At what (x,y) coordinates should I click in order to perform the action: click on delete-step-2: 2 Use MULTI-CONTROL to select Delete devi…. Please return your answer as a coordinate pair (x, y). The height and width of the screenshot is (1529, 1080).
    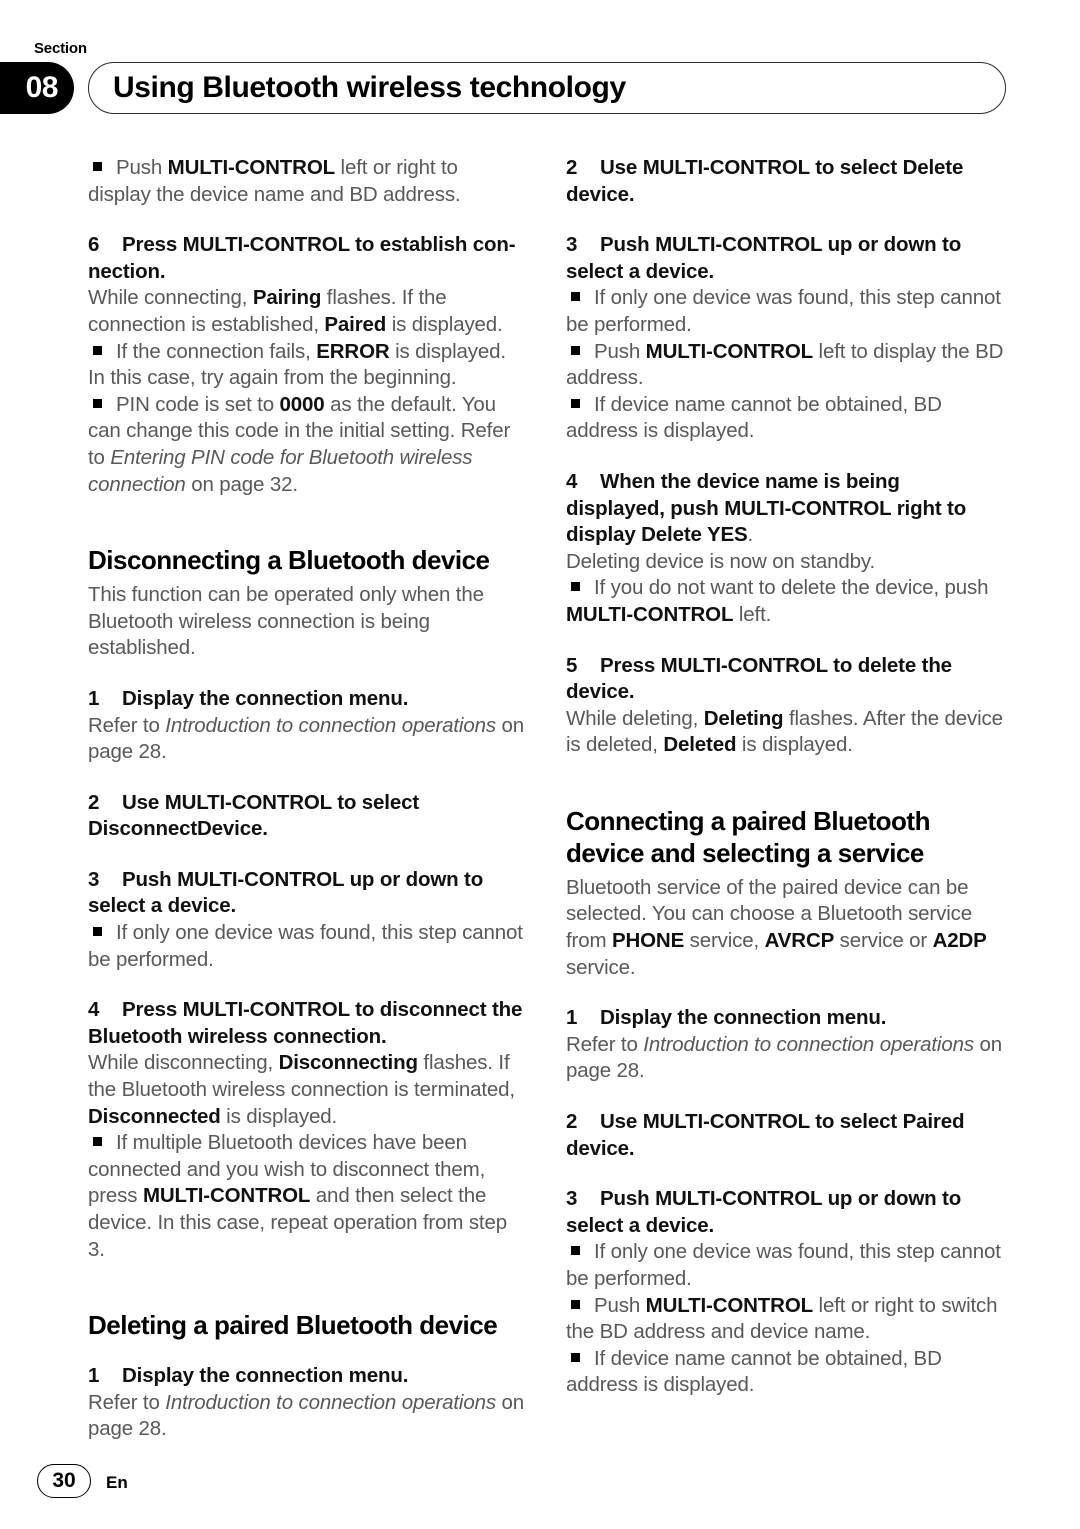
    Looking at the image, I should click on (765, 181).